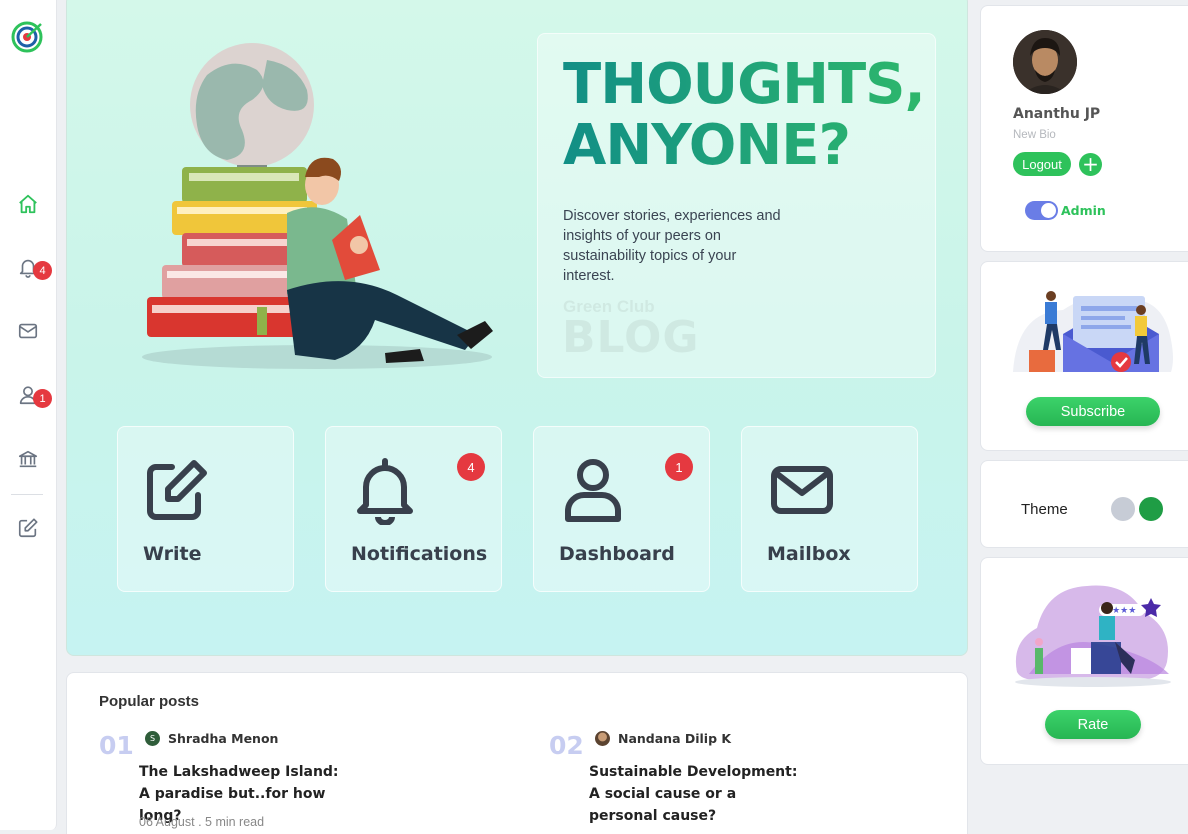 The height and width of the screenshot is (834, 1188). Describe the element at coordinates (1093, 724) in the screenshot. I see `rate-button: Rate` at that location.